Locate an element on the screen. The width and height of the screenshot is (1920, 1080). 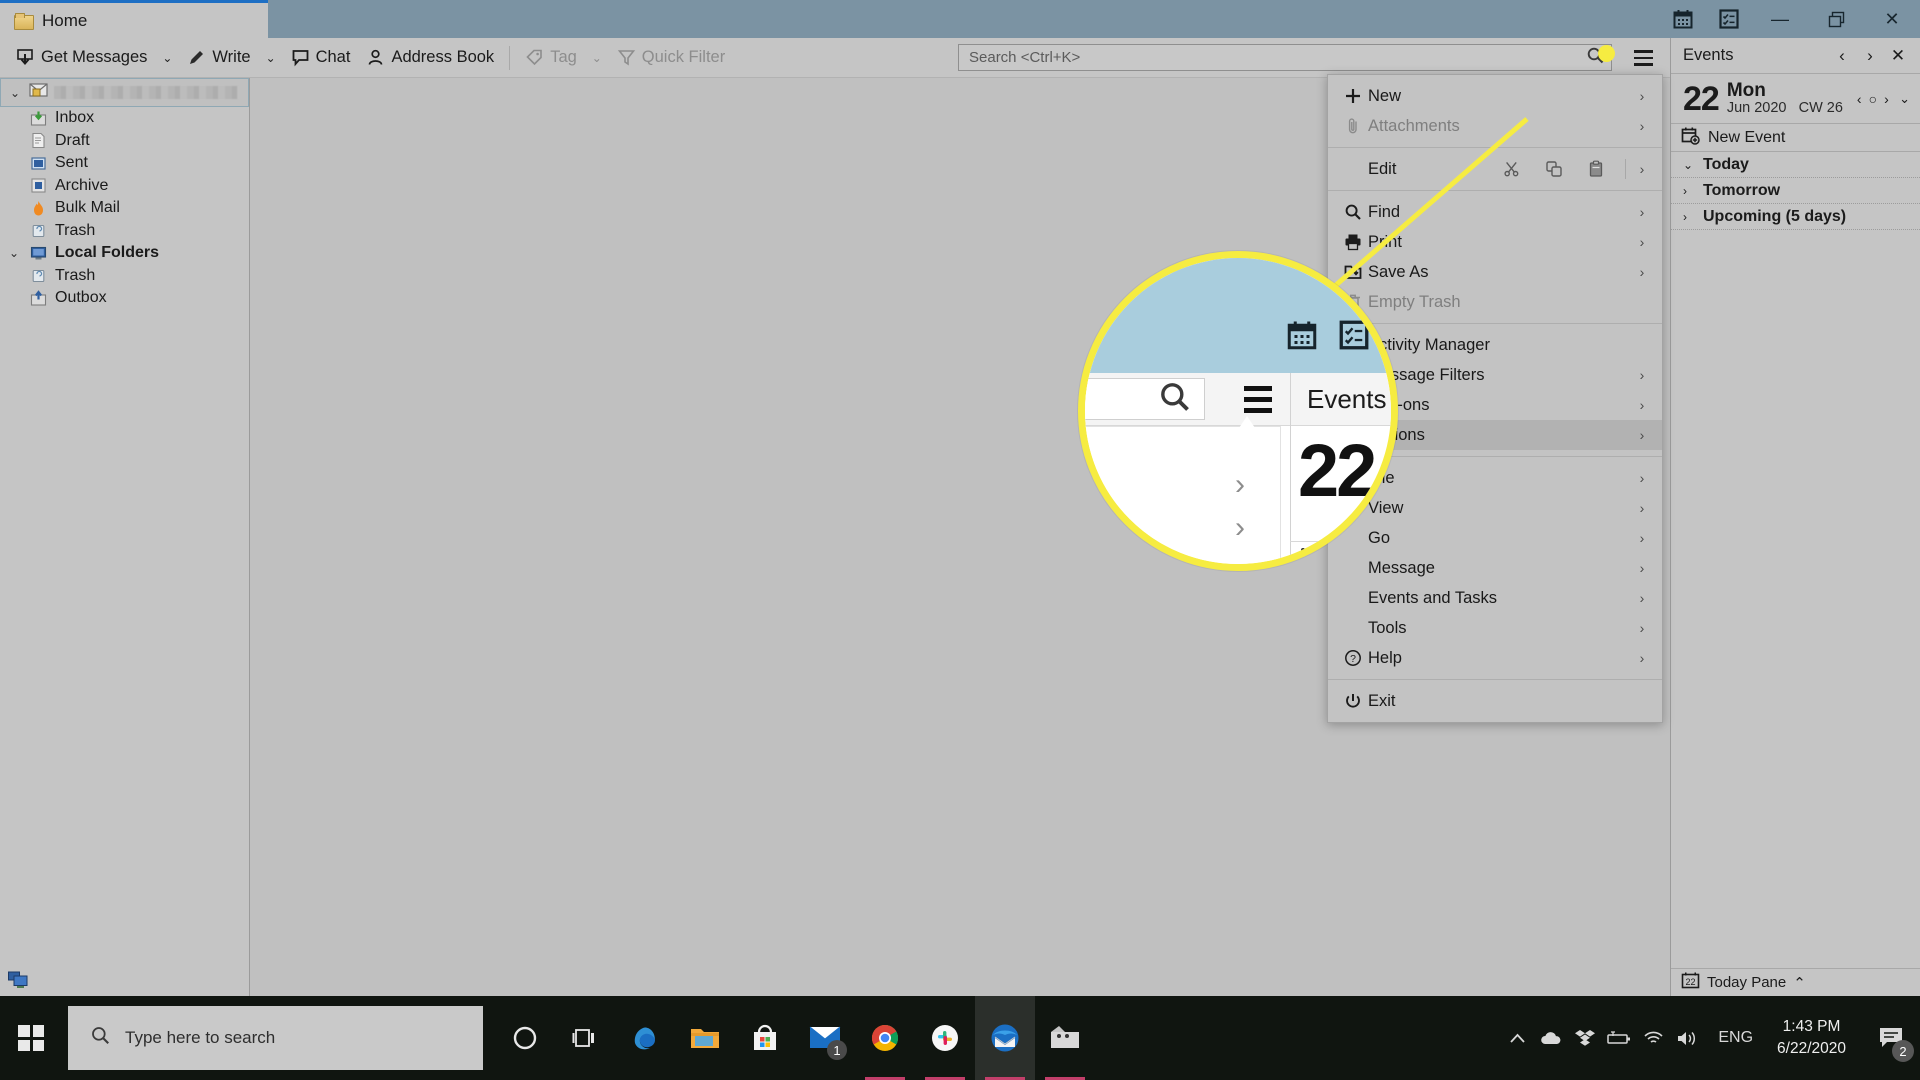
taskbar-thunderbird-button is located at coordinates (1005, 1038).